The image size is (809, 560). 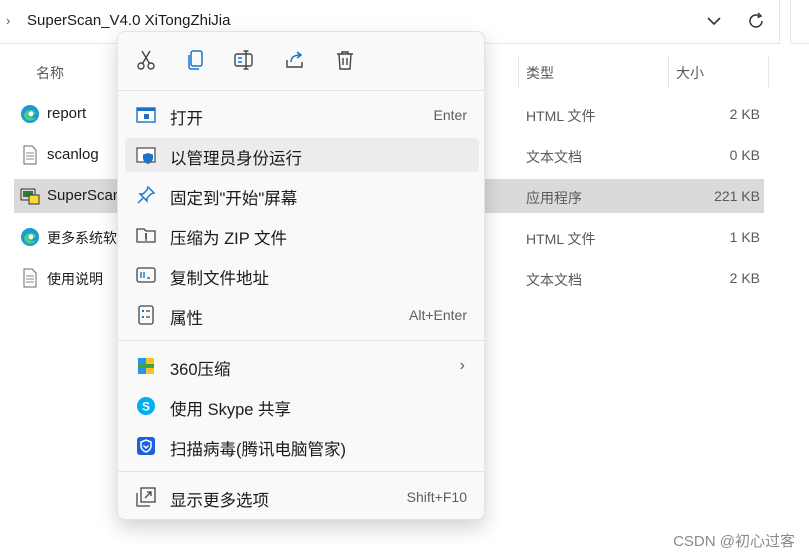 I want to click on menu-item-show-more-options: 显示更多选项 Shift+F10, so click(x=302, y=497).